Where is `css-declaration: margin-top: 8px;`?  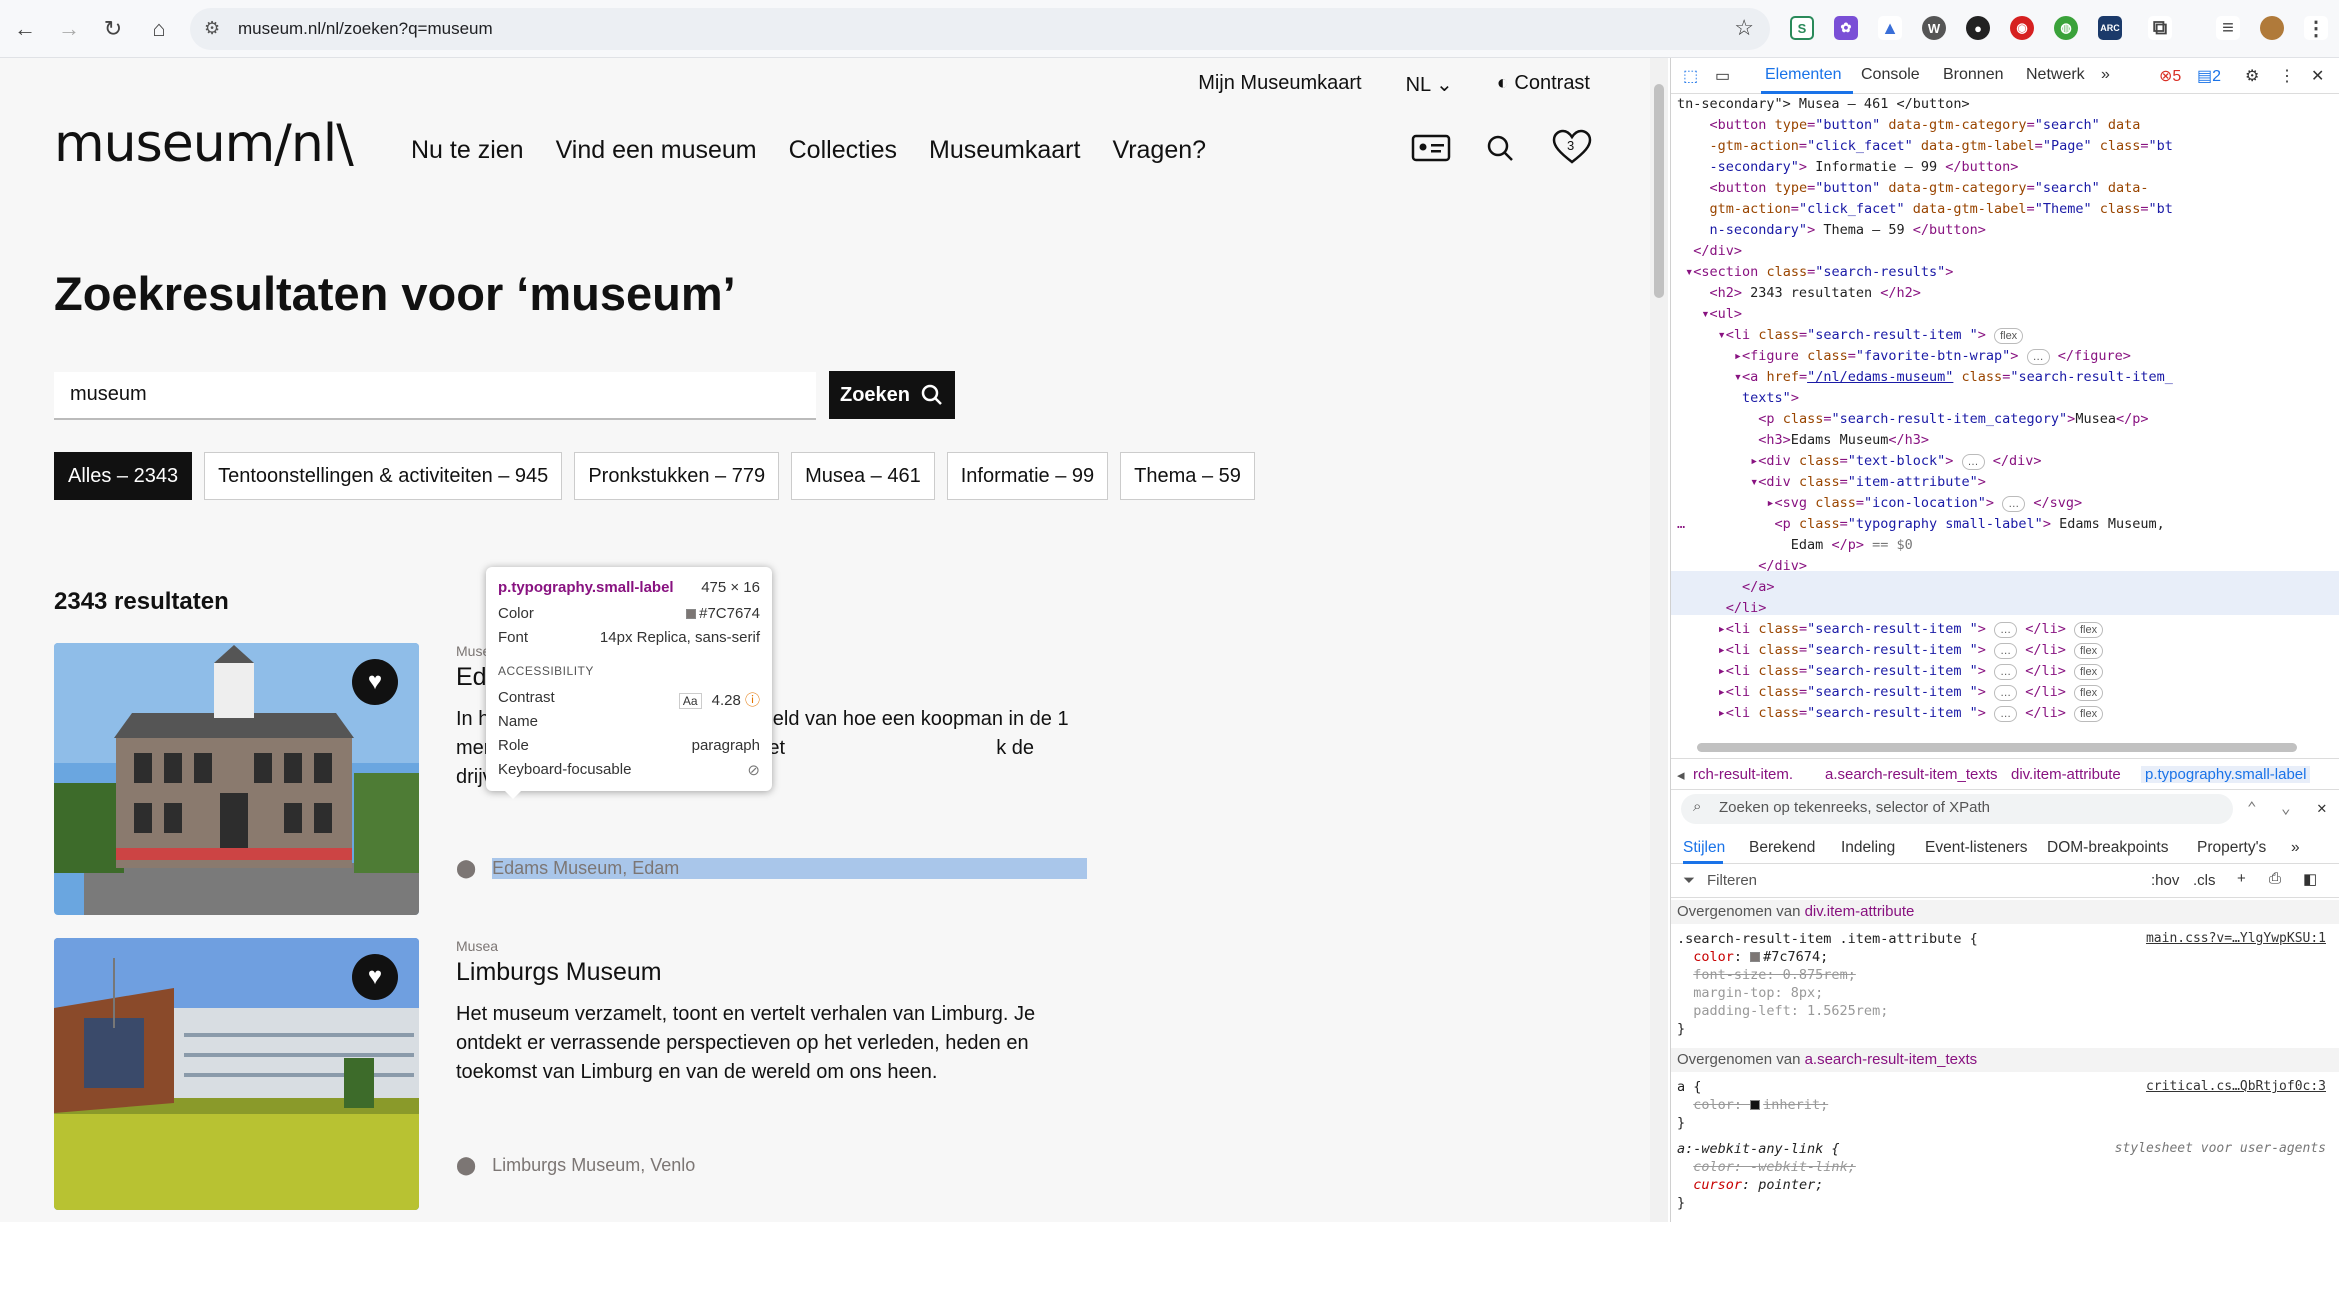
css-declaration: margin-top: 8px; is located at coordinates (1750, 993).